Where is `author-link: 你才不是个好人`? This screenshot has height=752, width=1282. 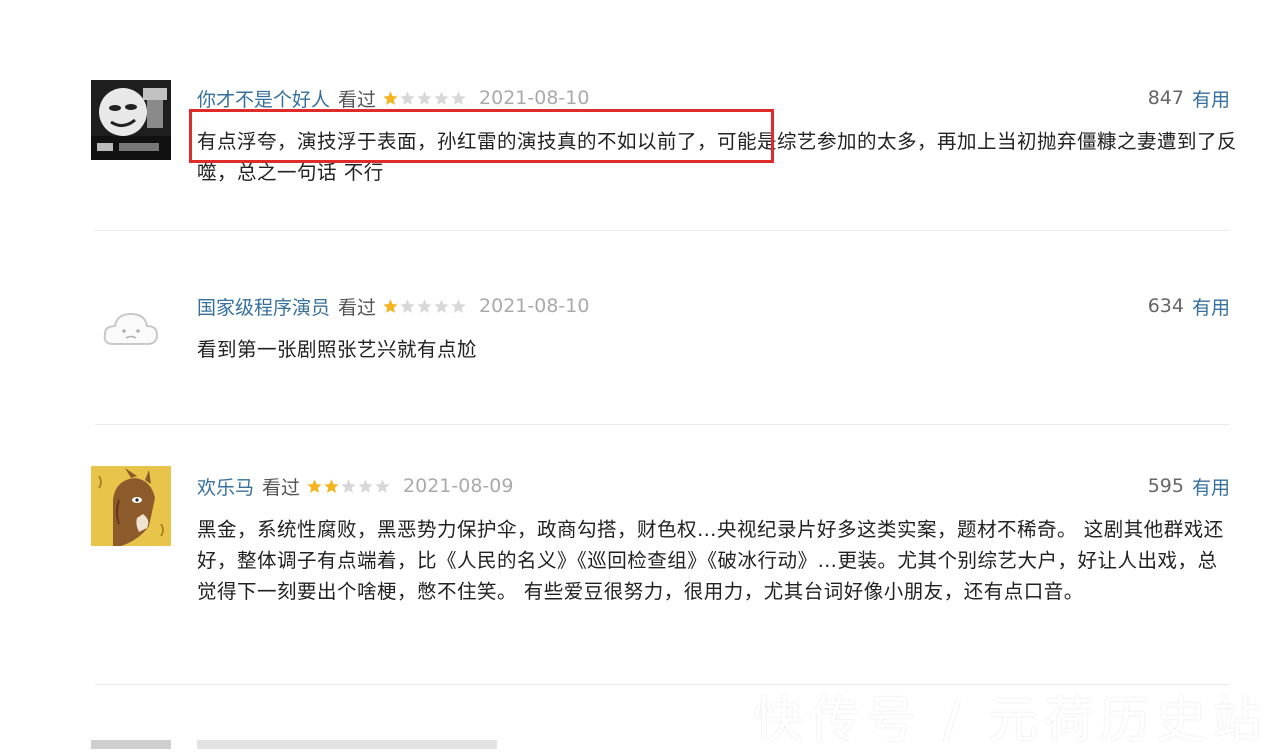 author-link: 你才不是个好人 is located at coordinates (263, 98).